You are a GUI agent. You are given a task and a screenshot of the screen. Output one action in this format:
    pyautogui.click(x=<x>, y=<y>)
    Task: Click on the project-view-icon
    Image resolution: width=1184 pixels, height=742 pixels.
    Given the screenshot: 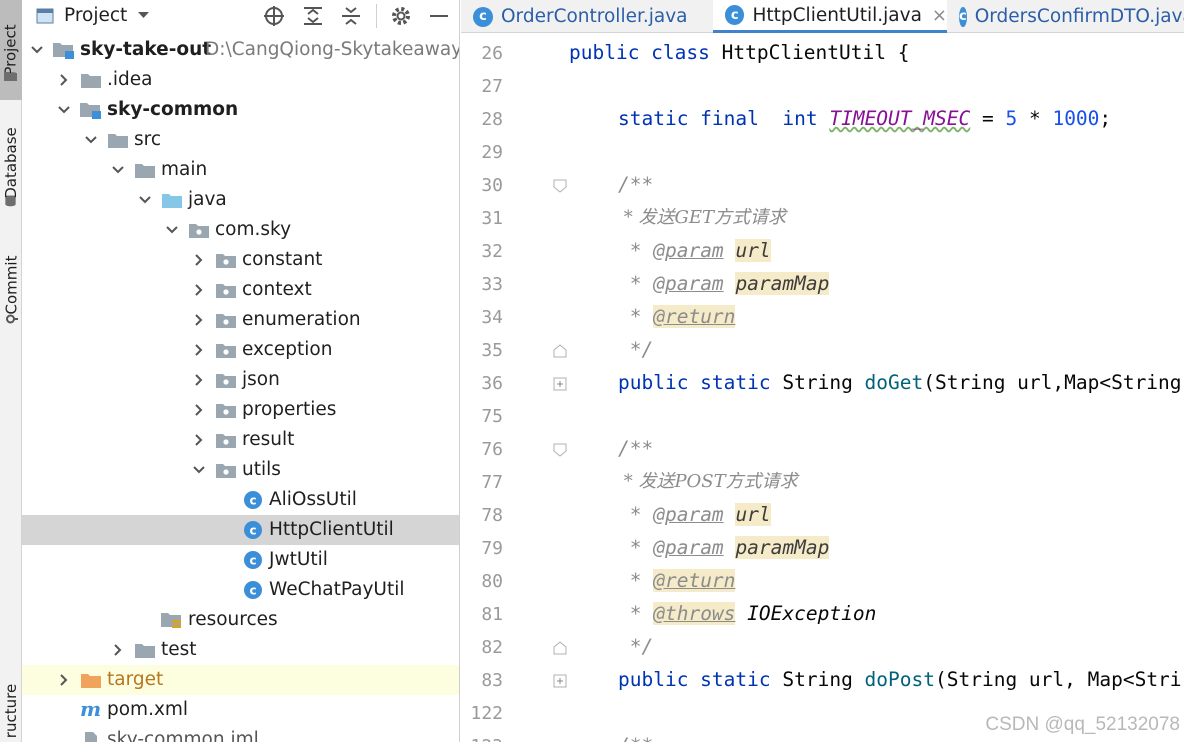 What is the action you would take?
    pyautogui.click(x=45, y=16)
    